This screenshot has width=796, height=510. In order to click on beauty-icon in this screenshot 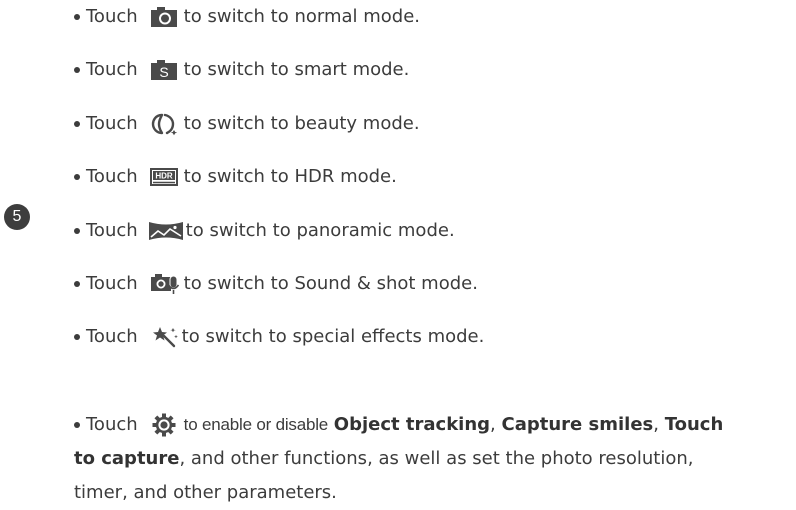, I will do `click(164, 124)`.